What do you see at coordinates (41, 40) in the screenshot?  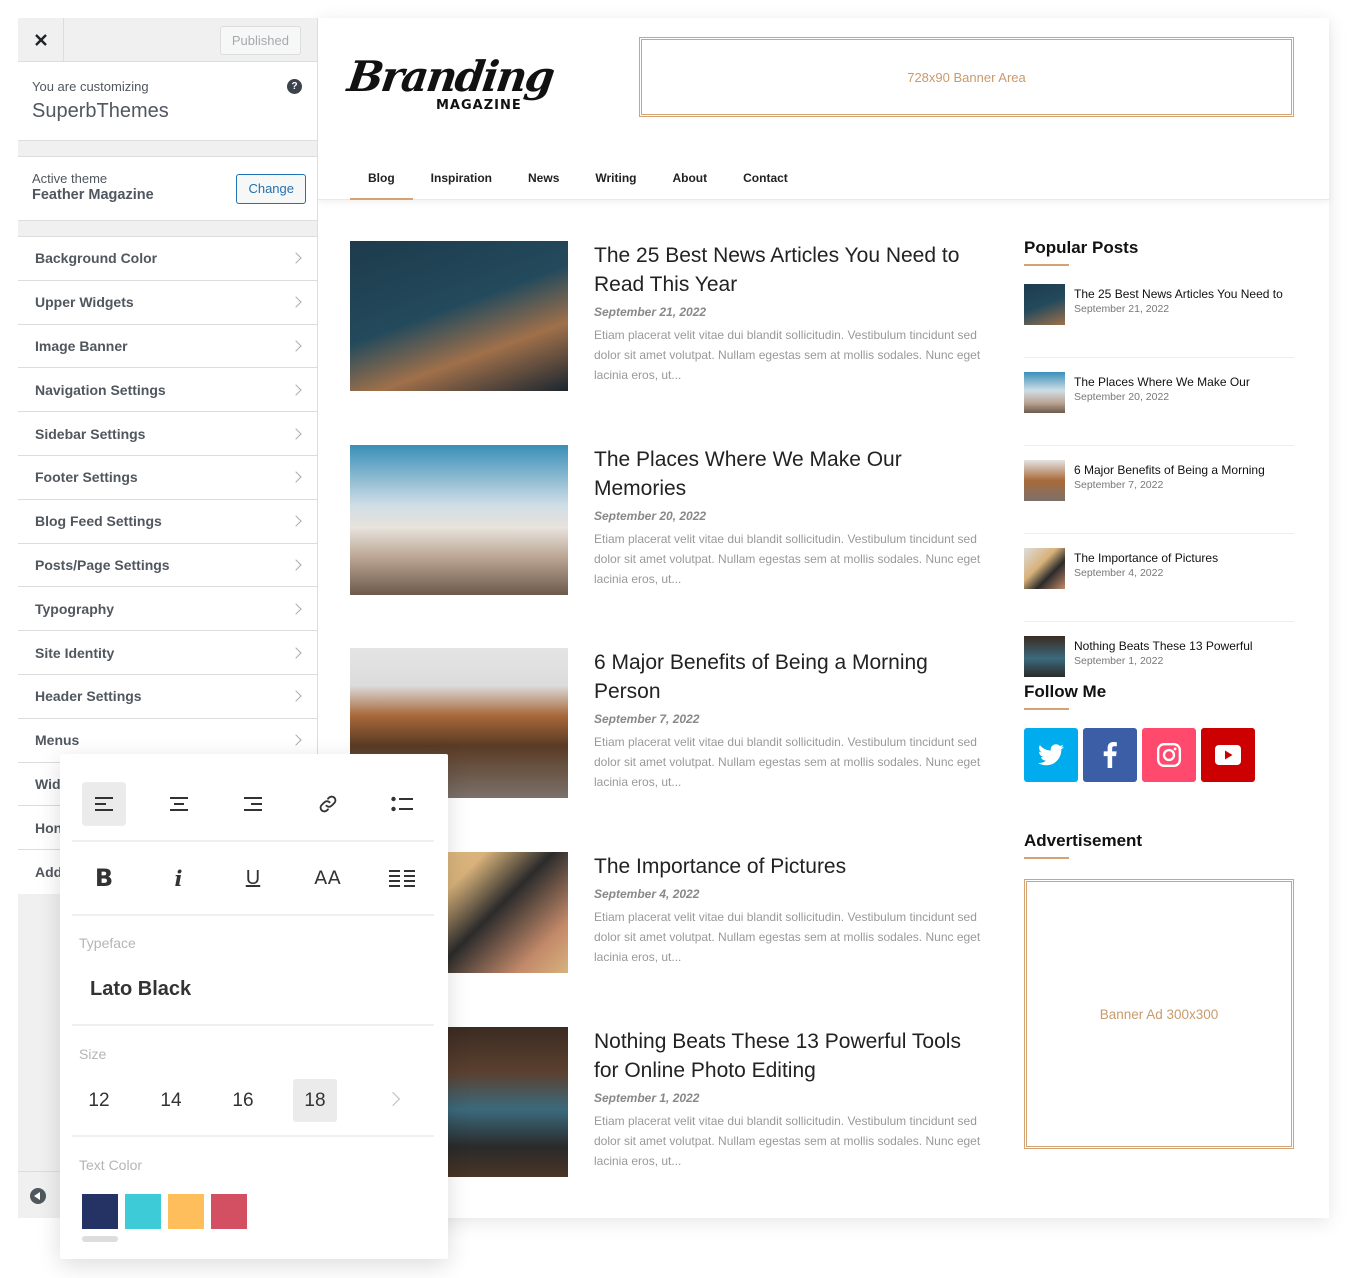 I see `close-button` at bounding box center [41, 40].